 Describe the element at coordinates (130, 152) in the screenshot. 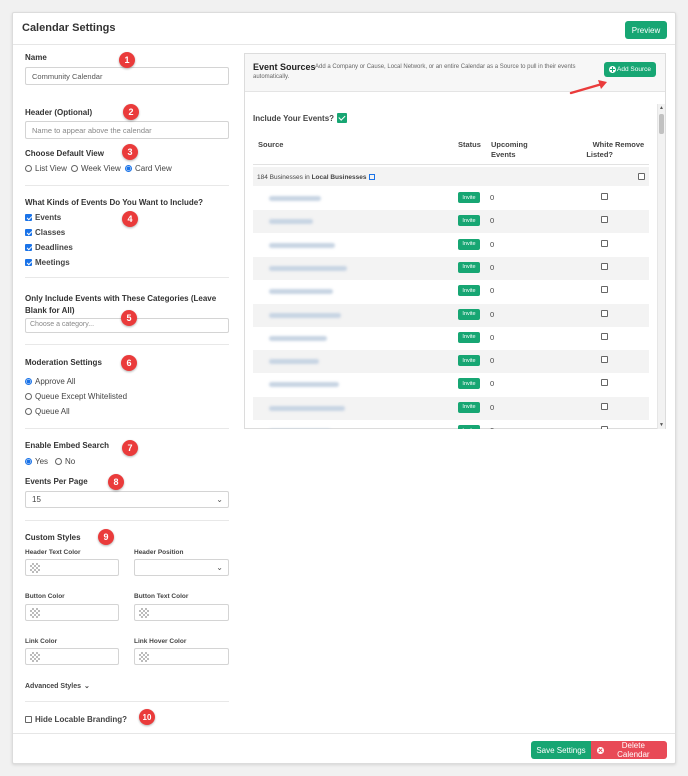

I see `step-badge: 3` at that location.